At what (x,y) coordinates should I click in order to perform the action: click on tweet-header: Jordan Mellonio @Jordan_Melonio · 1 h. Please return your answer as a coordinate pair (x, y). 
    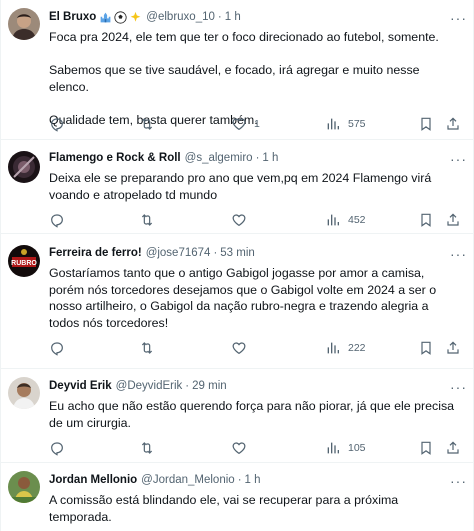
    Looking at the image, I should click on (253, 480).